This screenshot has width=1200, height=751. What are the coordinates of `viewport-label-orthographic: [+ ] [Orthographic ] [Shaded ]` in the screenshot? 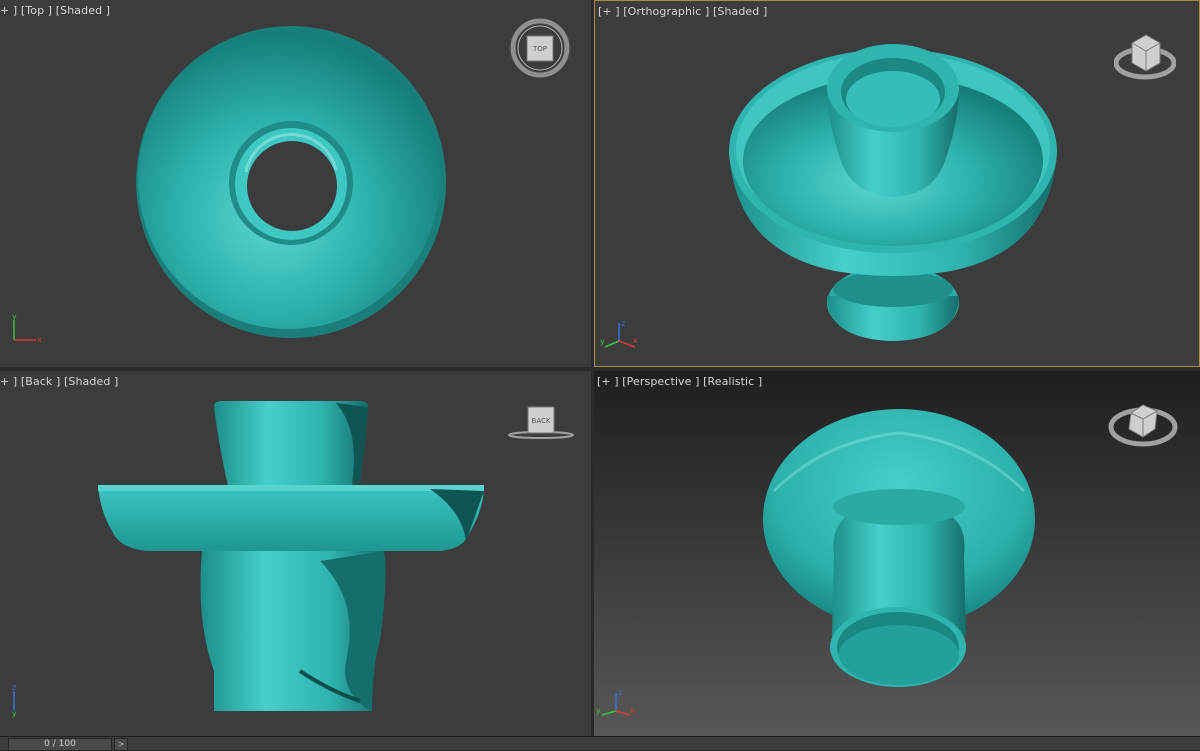 It's located at (682, 11).